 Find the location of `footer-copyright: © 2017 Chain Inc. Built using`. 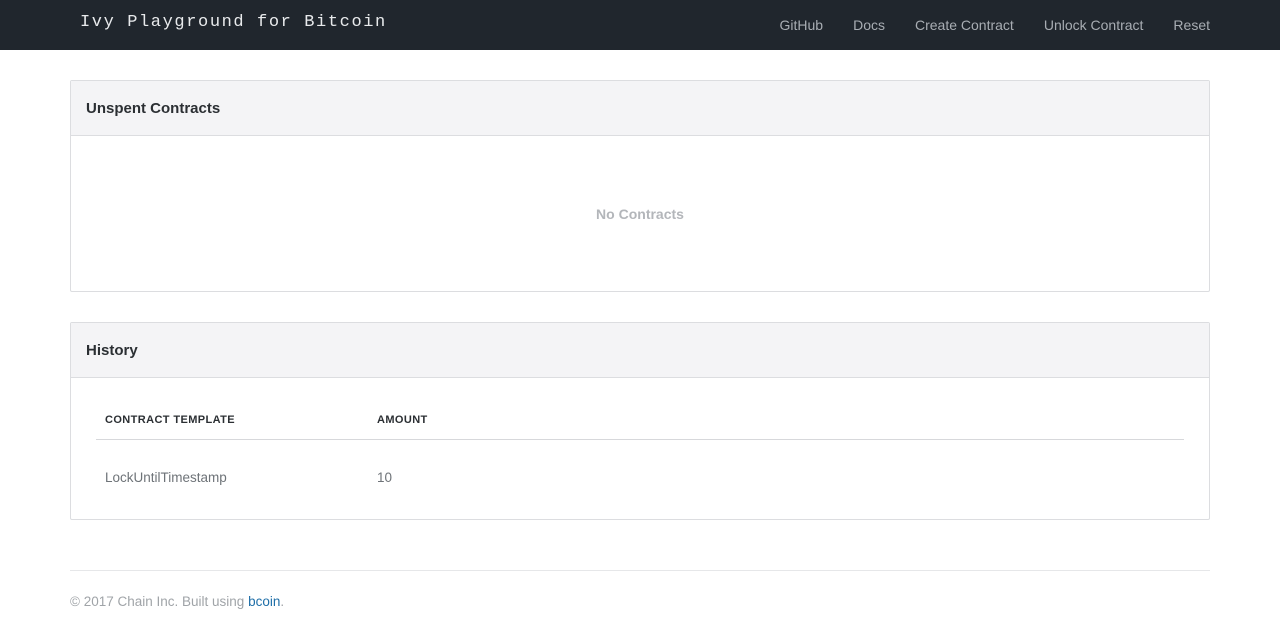

footer-copyright: © 2017 Chain Inc. Built using is located at coordinates (159, 601).